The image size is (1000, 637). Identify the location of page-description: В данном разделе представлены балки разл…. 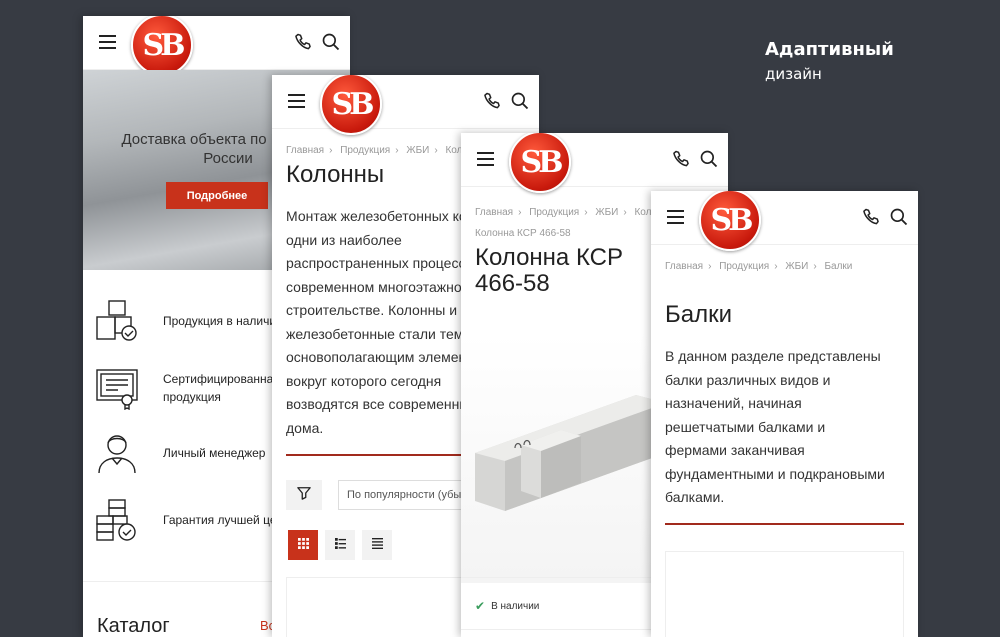
(775, 426).